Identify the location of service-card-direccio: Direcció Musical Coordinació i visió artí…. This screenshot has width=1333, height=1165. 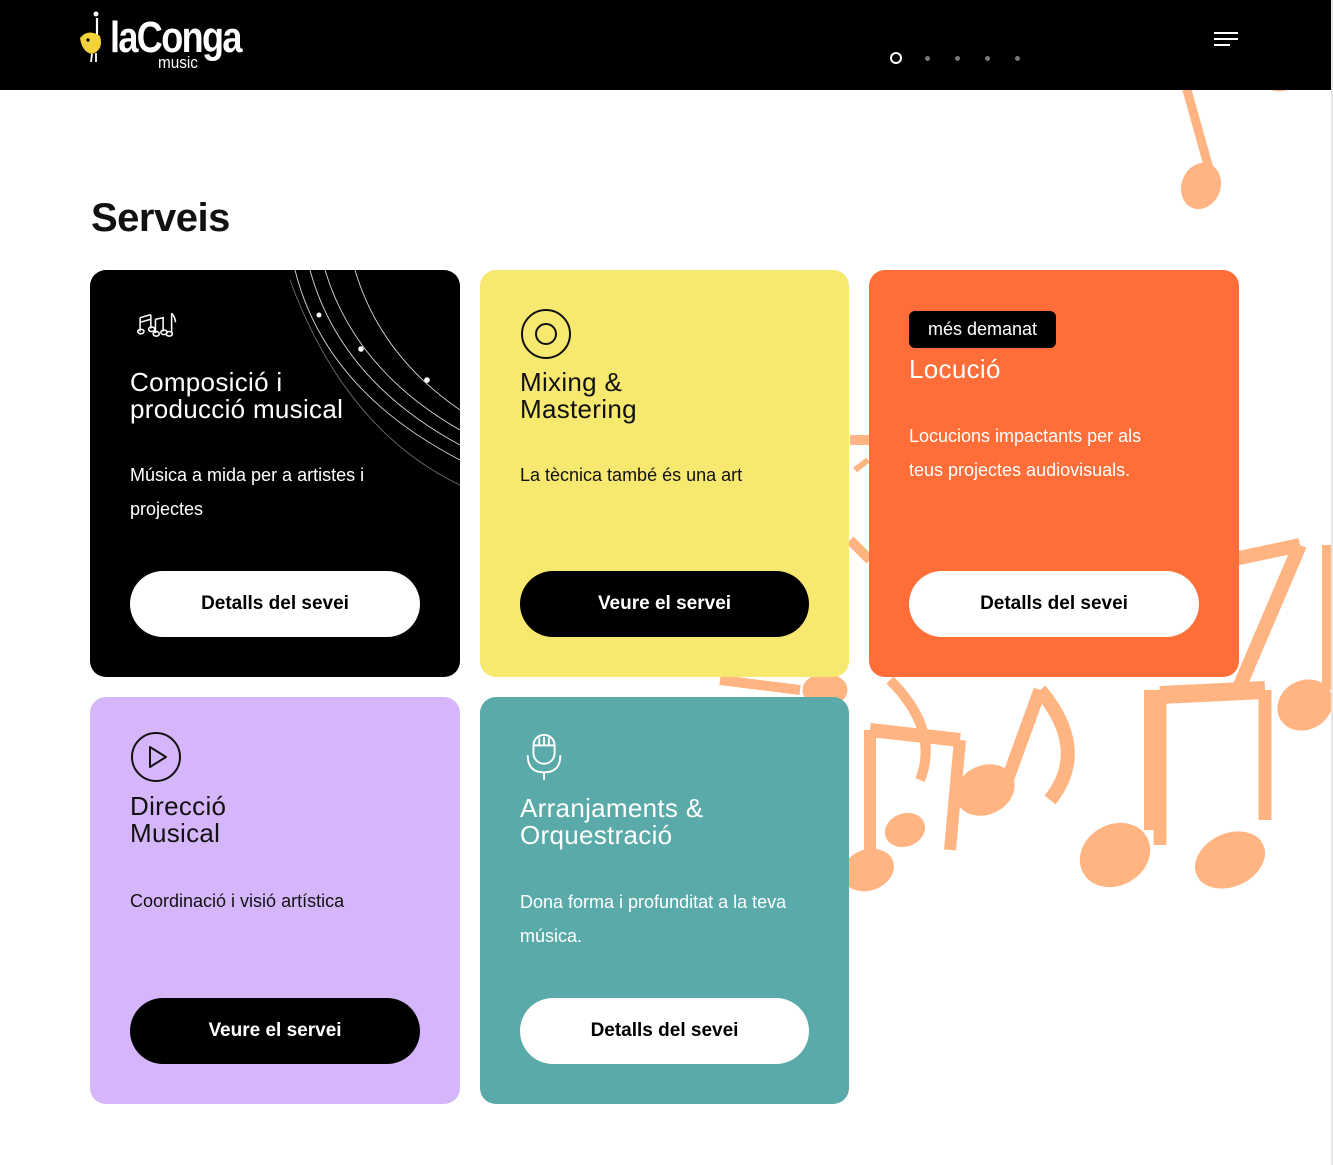
(275, 900).